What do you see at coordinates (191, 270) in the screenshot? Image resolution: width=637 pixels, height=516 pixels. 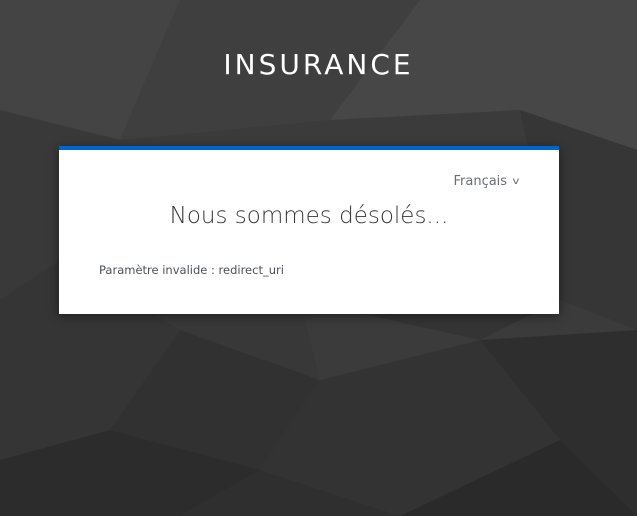 I see `error-message: Paramètre invalide : redirect_uri` at bounding box center [191, 270].